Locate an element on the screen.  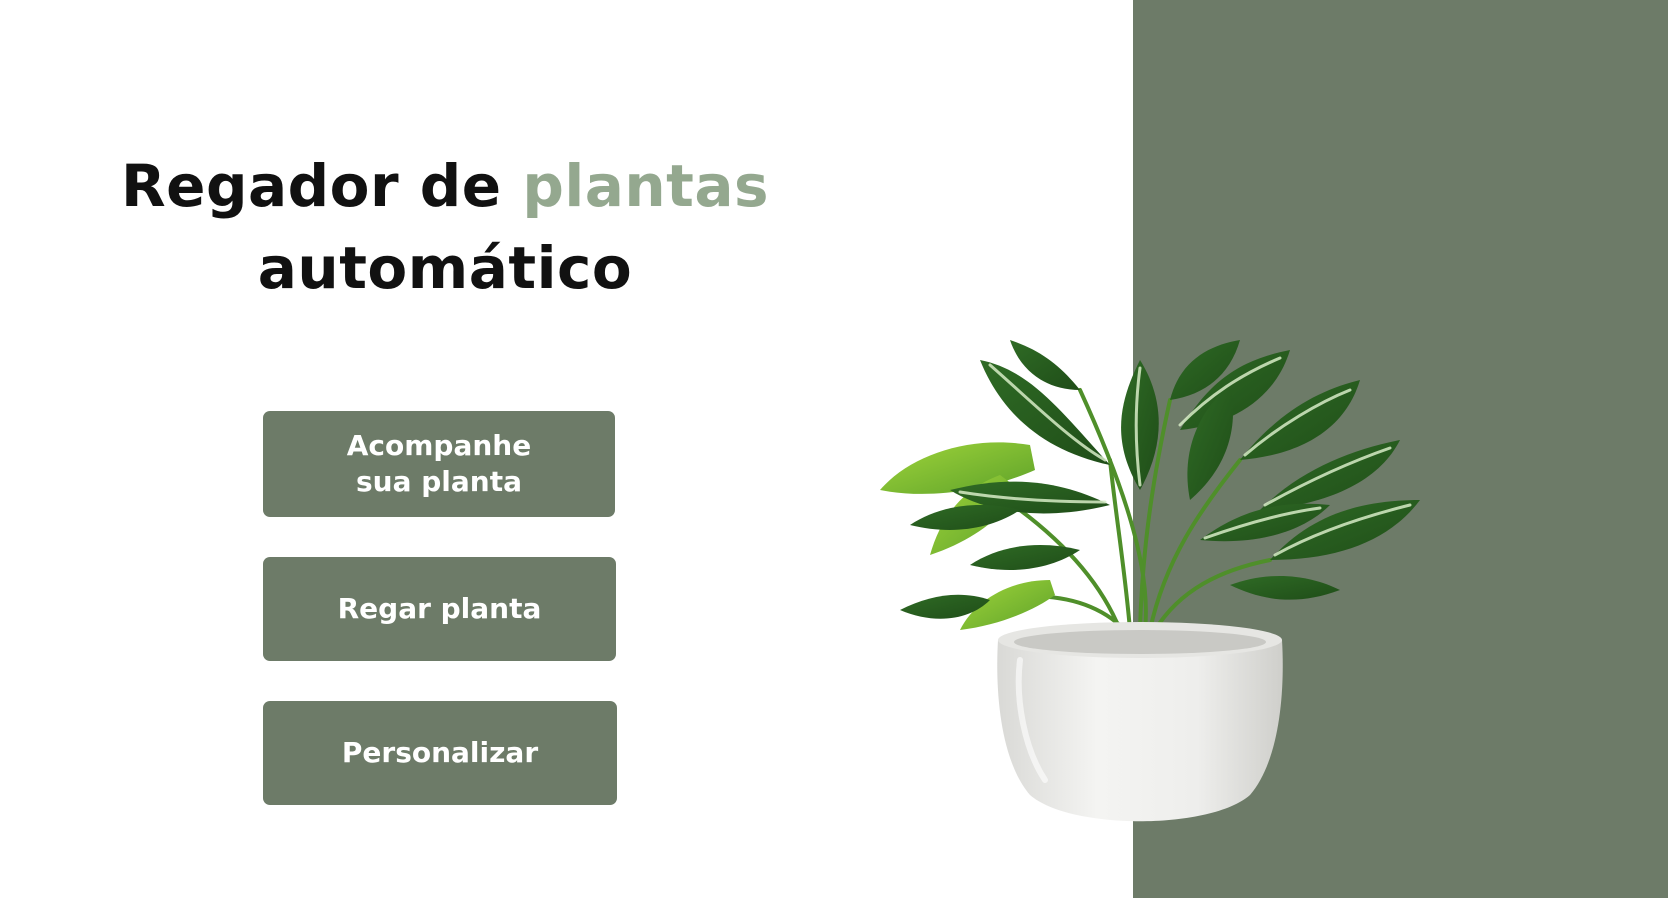
water-plant-button: Regar planta is located at coordinates (439, 609).